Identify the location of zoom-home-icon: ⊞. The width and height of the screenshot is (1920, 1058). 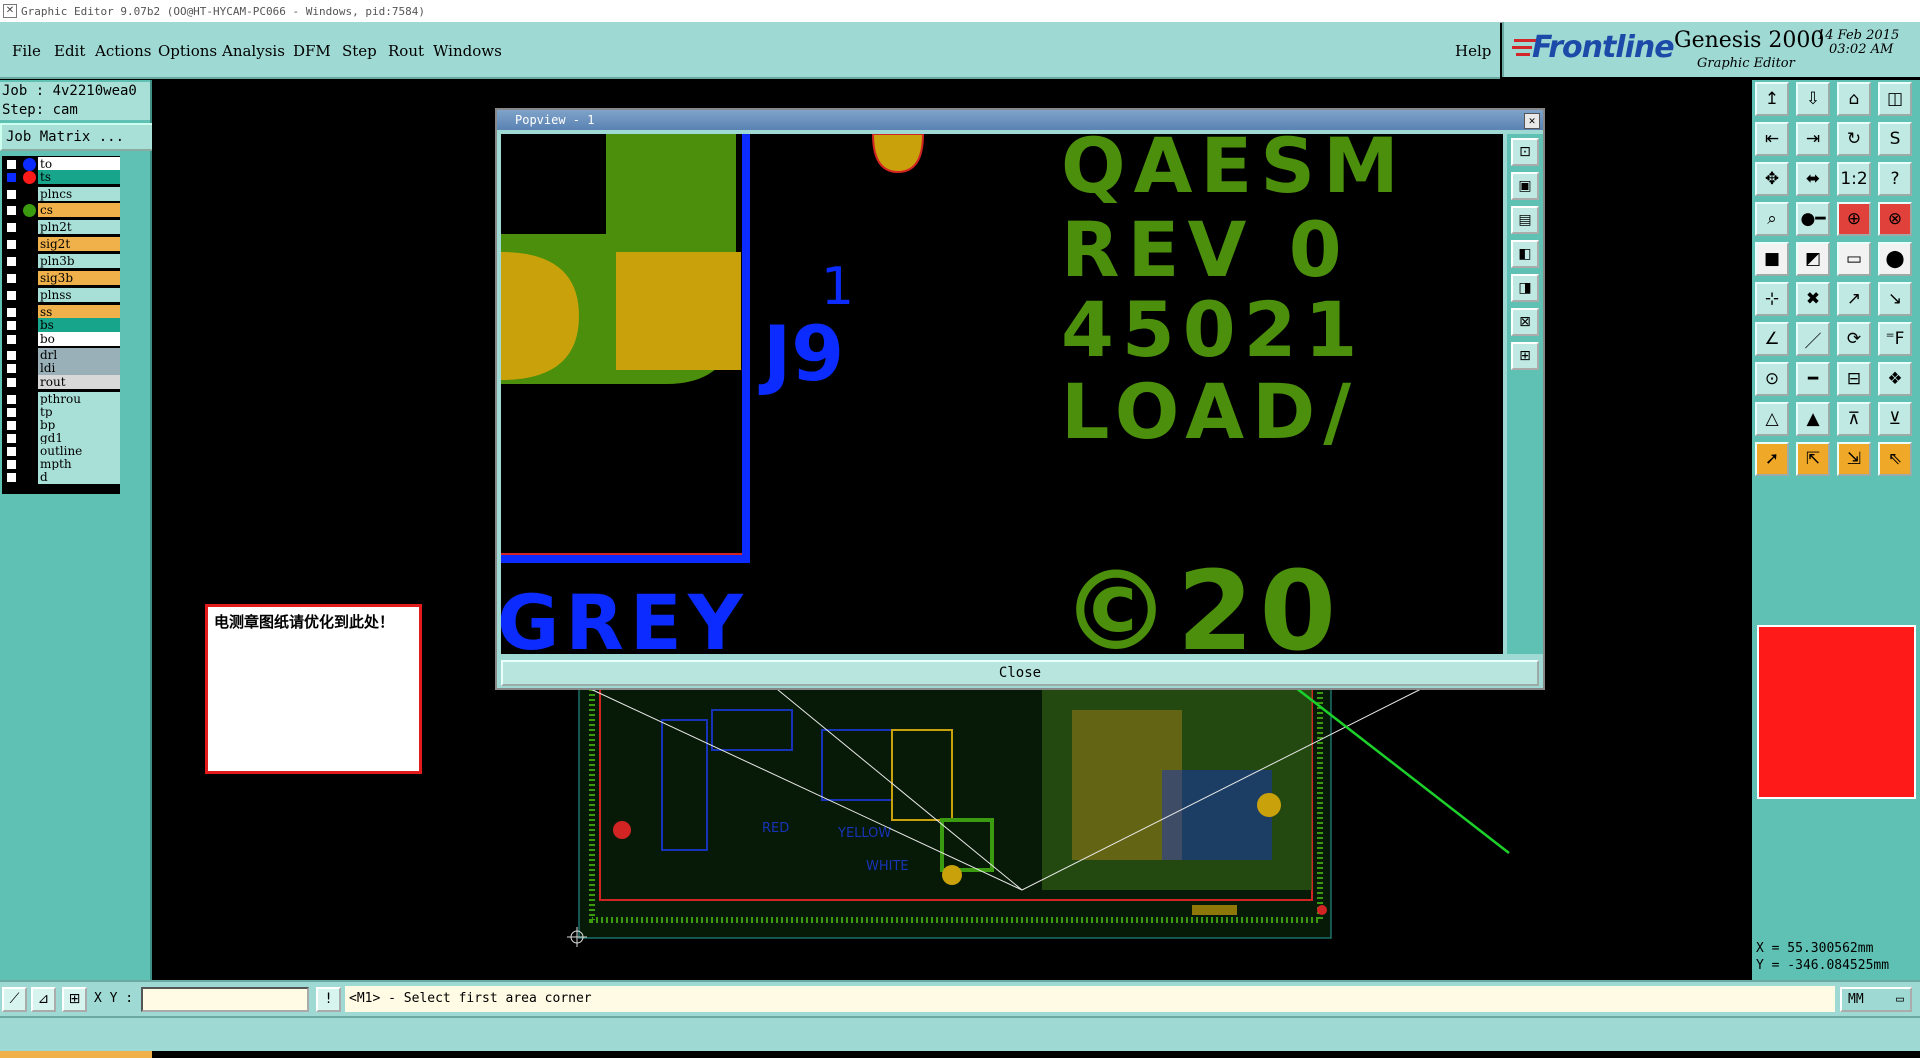
(1525, 356).